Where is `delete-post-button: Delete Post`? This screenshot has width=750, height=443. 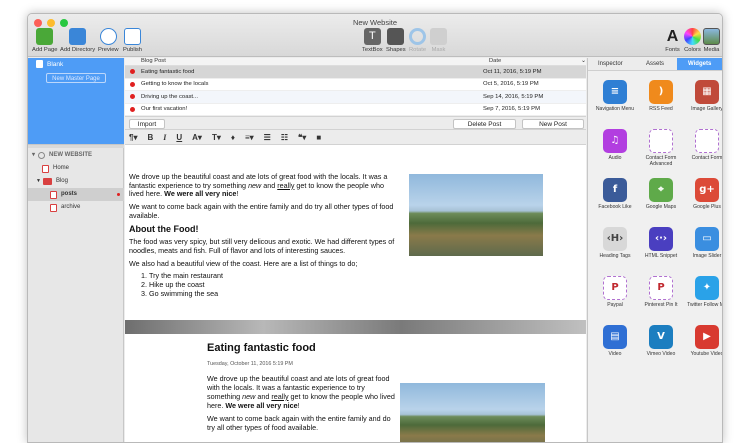
delete-post-button: Delete Post is located at coordinates (484, 124).